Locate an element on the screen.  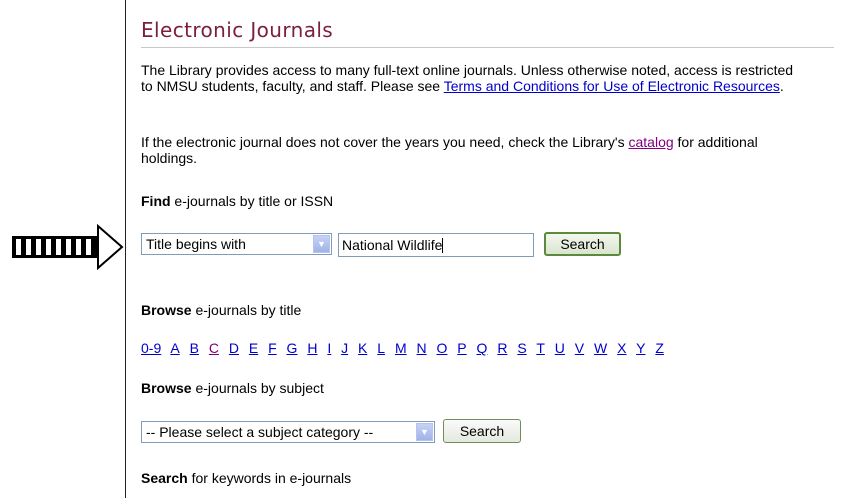
letter-link-j: J is located at coordinates (344, 348).